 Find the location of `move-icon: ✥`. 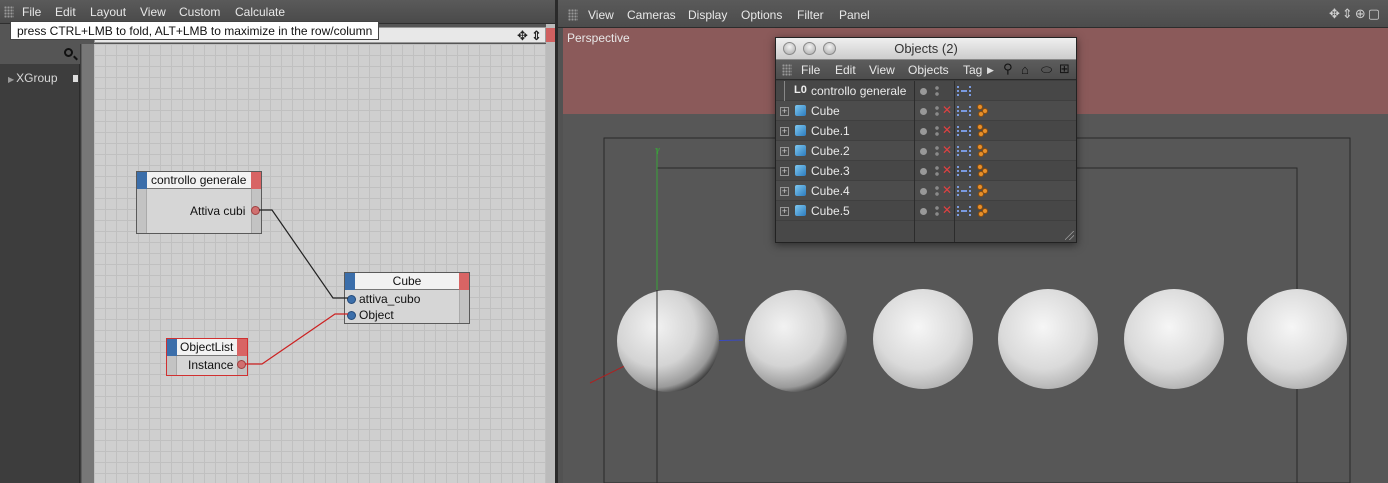

move-icon: ✥ is located at coordinates (522, 36).